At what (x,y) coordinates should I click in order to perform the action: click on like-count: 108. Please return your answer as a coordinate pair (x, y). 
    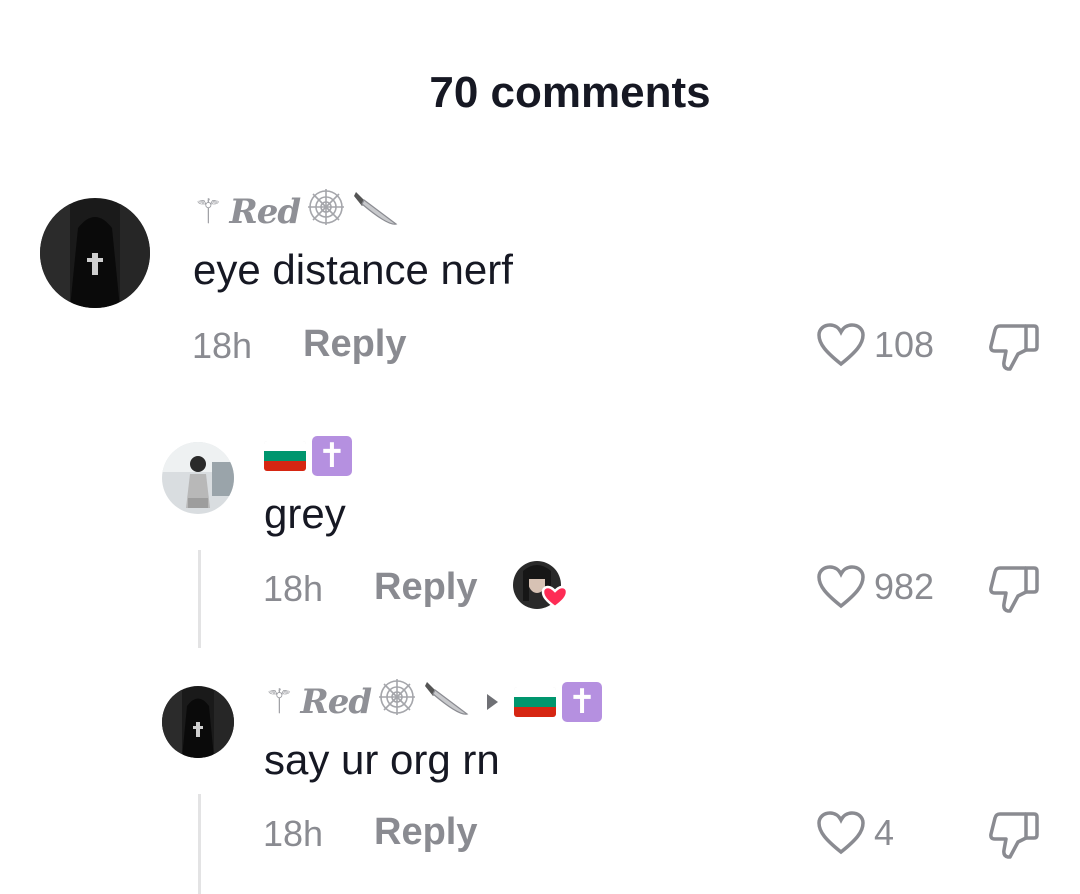
    Looking at the image, I should click on (904, 344).